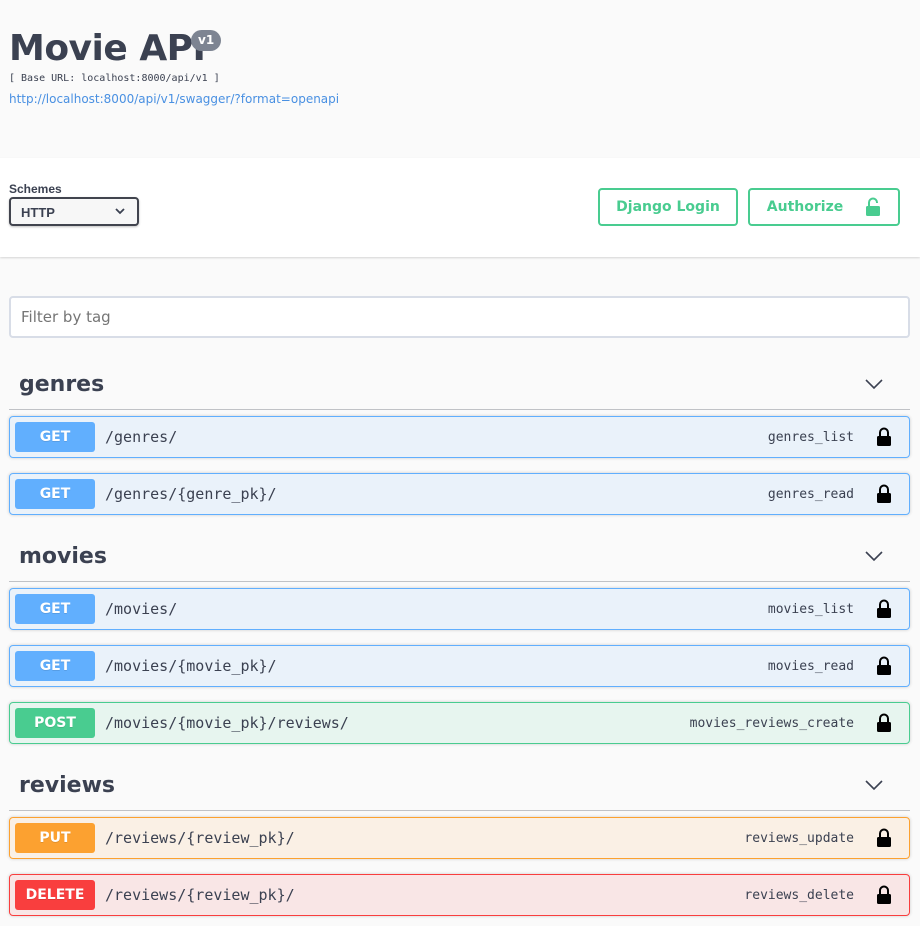 This screenshot has height=926, width=920. Describe the element at coordinates (55, 838) in the screenshot. I see `method-badge: PUT` at that location.